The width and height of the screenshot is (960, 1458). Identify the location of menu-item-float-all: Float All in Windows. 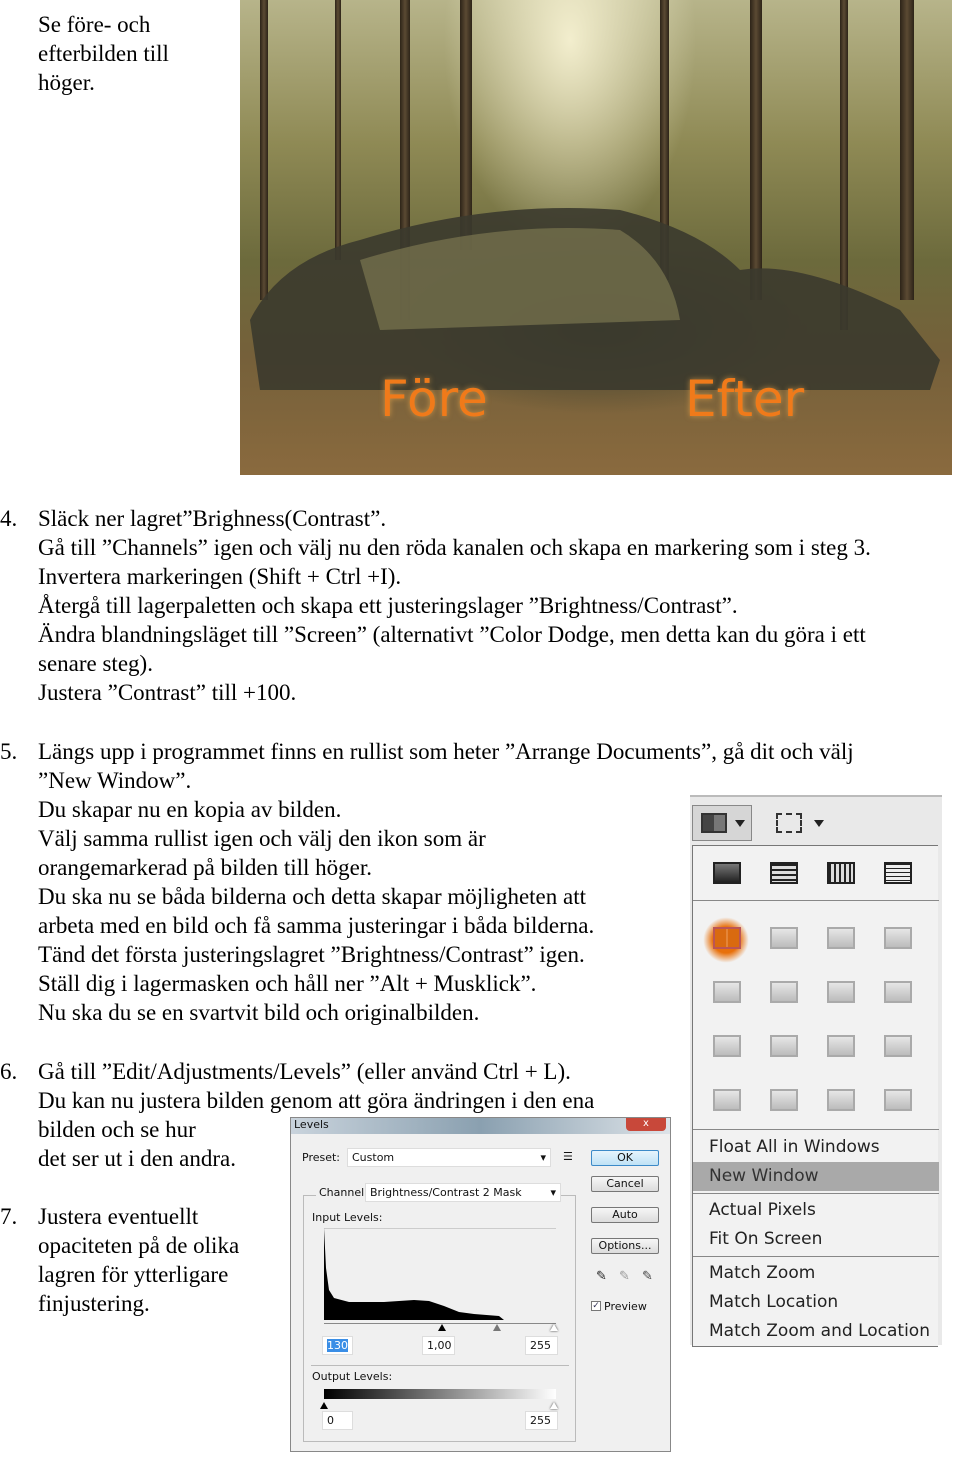
(816, 1147).